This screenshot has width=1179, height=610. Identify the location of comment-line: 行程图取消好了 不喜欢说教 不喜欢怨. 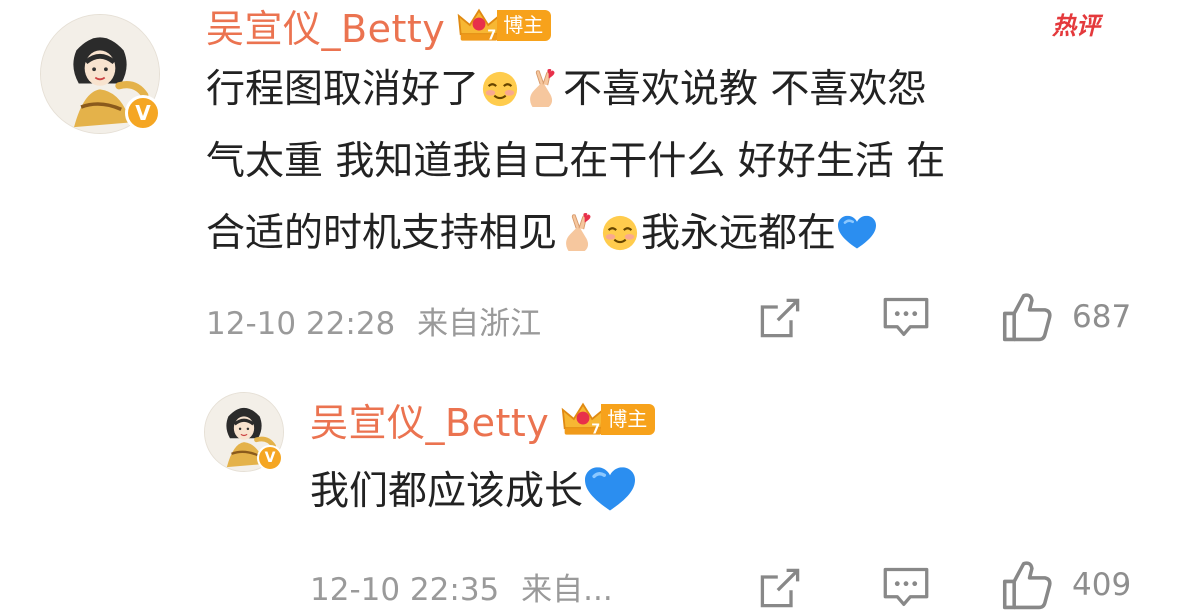
(686, 90).